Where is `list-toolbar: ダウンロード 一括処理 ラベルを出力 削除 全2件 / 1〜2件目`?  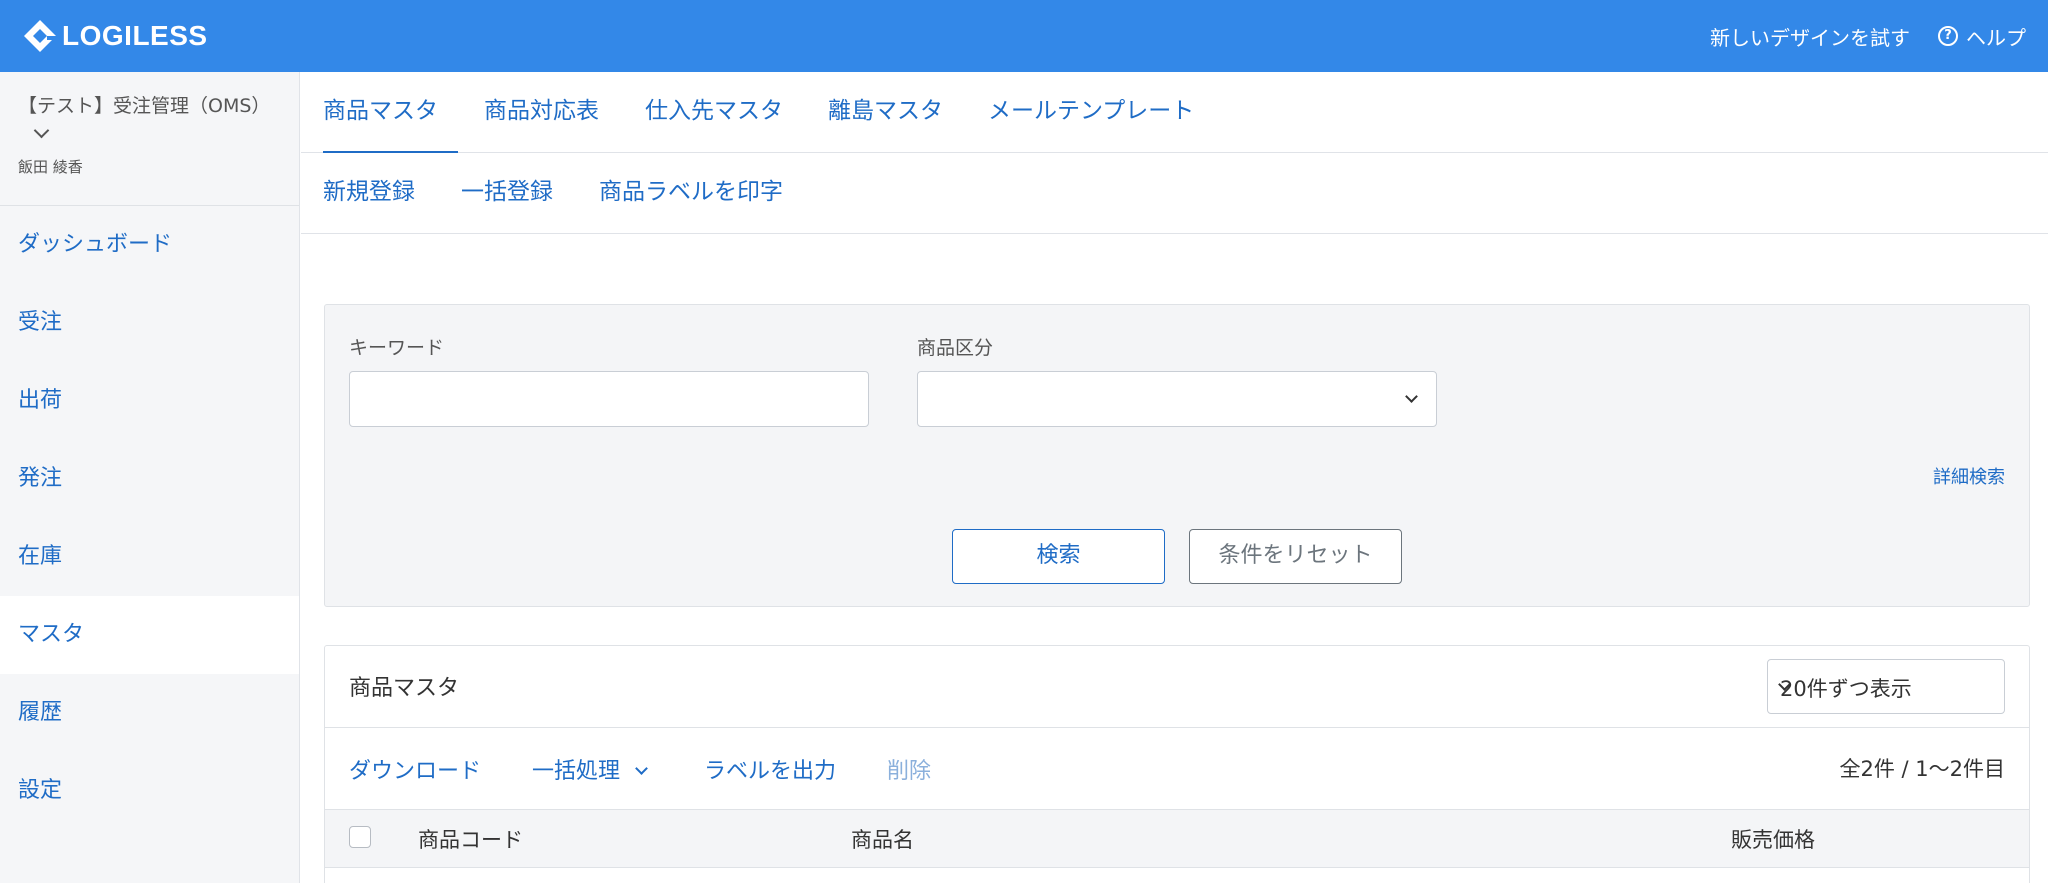 list-toolbar: ダウンロード 一括処理 ラベルを出力 削除 全2件 / 1〜2件目 is located at coordinates (1177, 769).